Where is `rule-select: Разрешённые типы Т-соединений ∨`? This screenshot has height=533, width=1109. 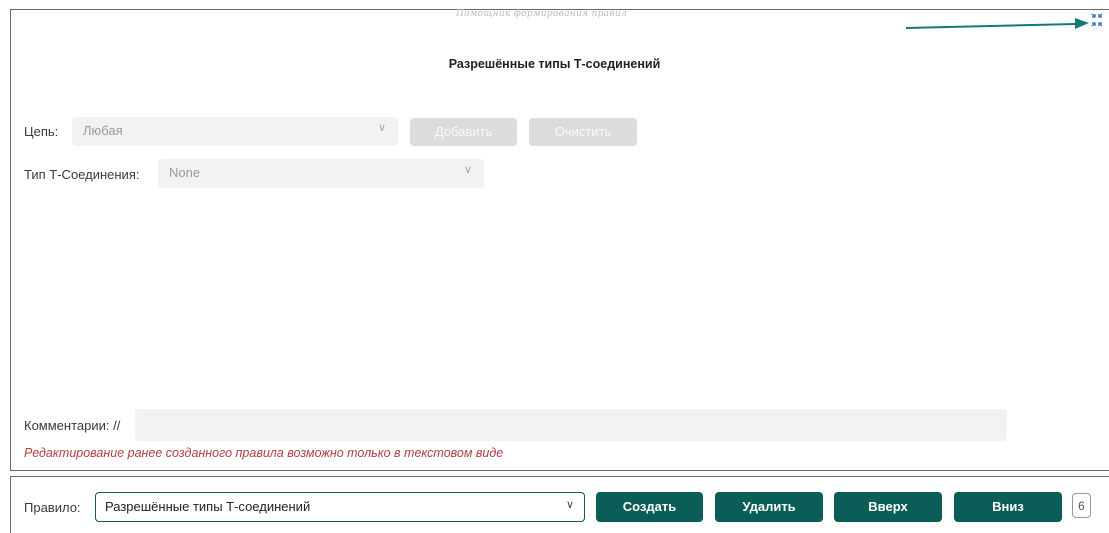
rule-select: Разрешённые типы Т-соединений ∨ is located at coordinates (340, 507).